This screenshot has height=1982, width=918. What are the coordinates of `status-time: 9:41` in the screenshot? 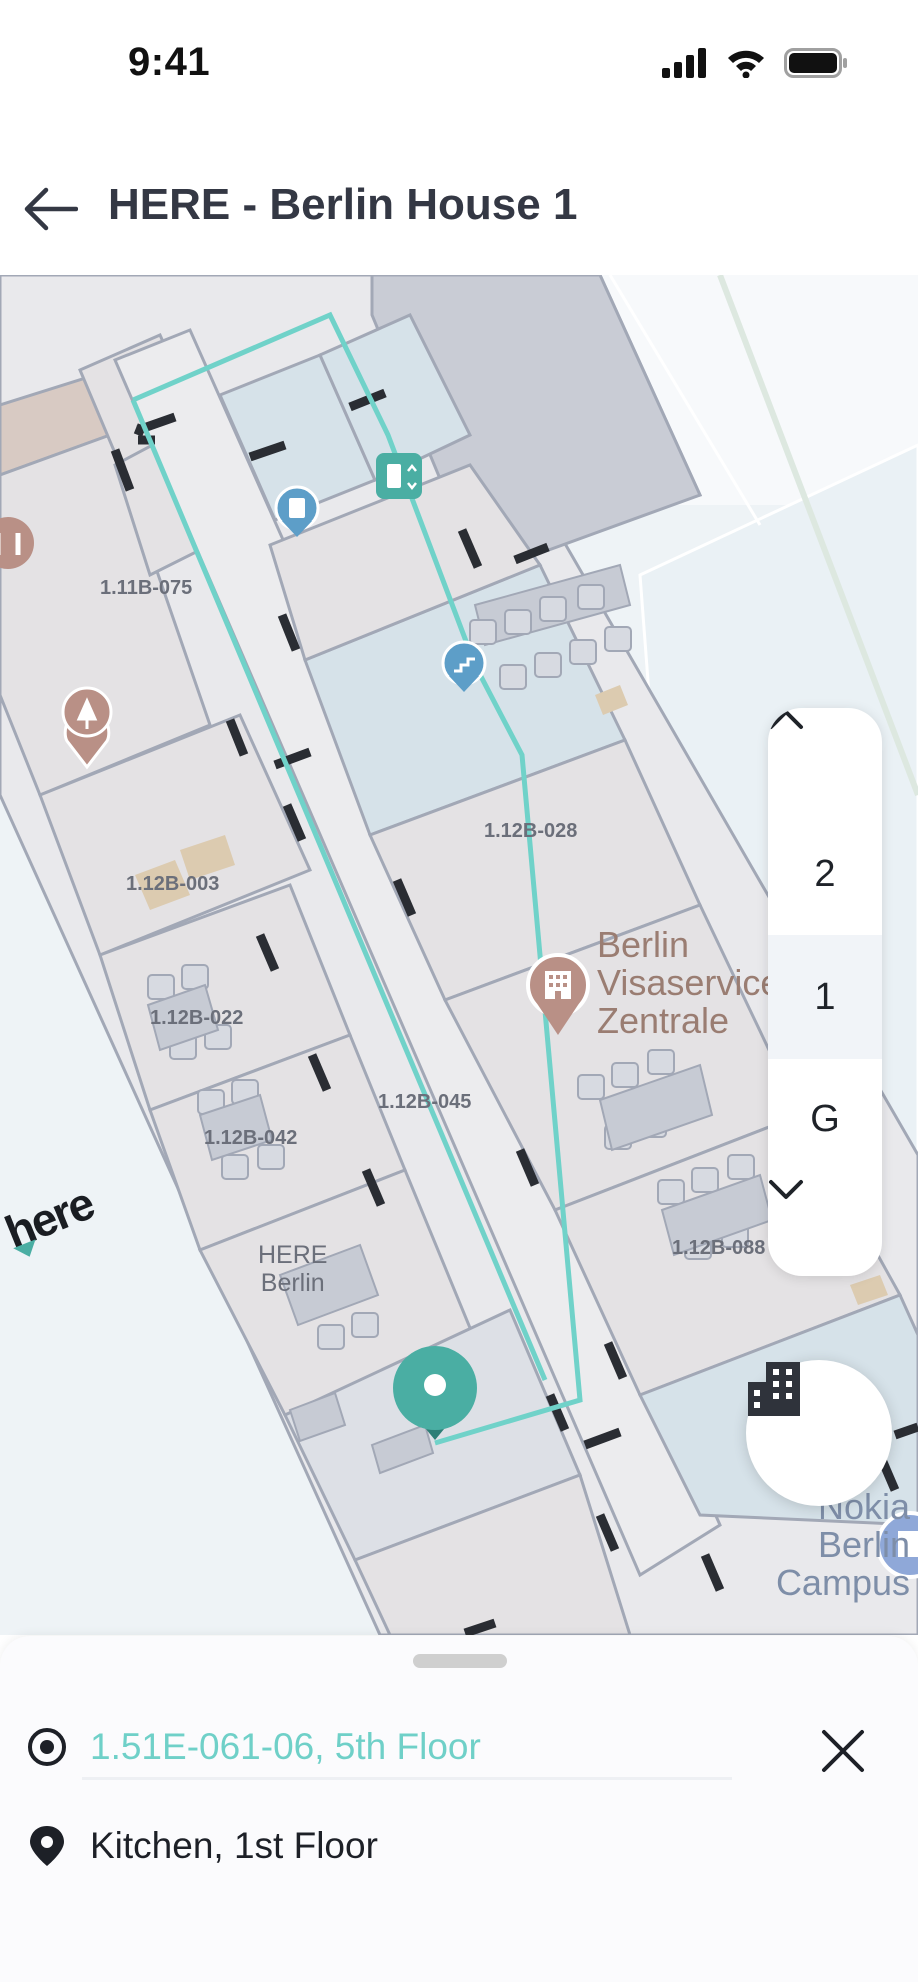 It's located at (169, 62).